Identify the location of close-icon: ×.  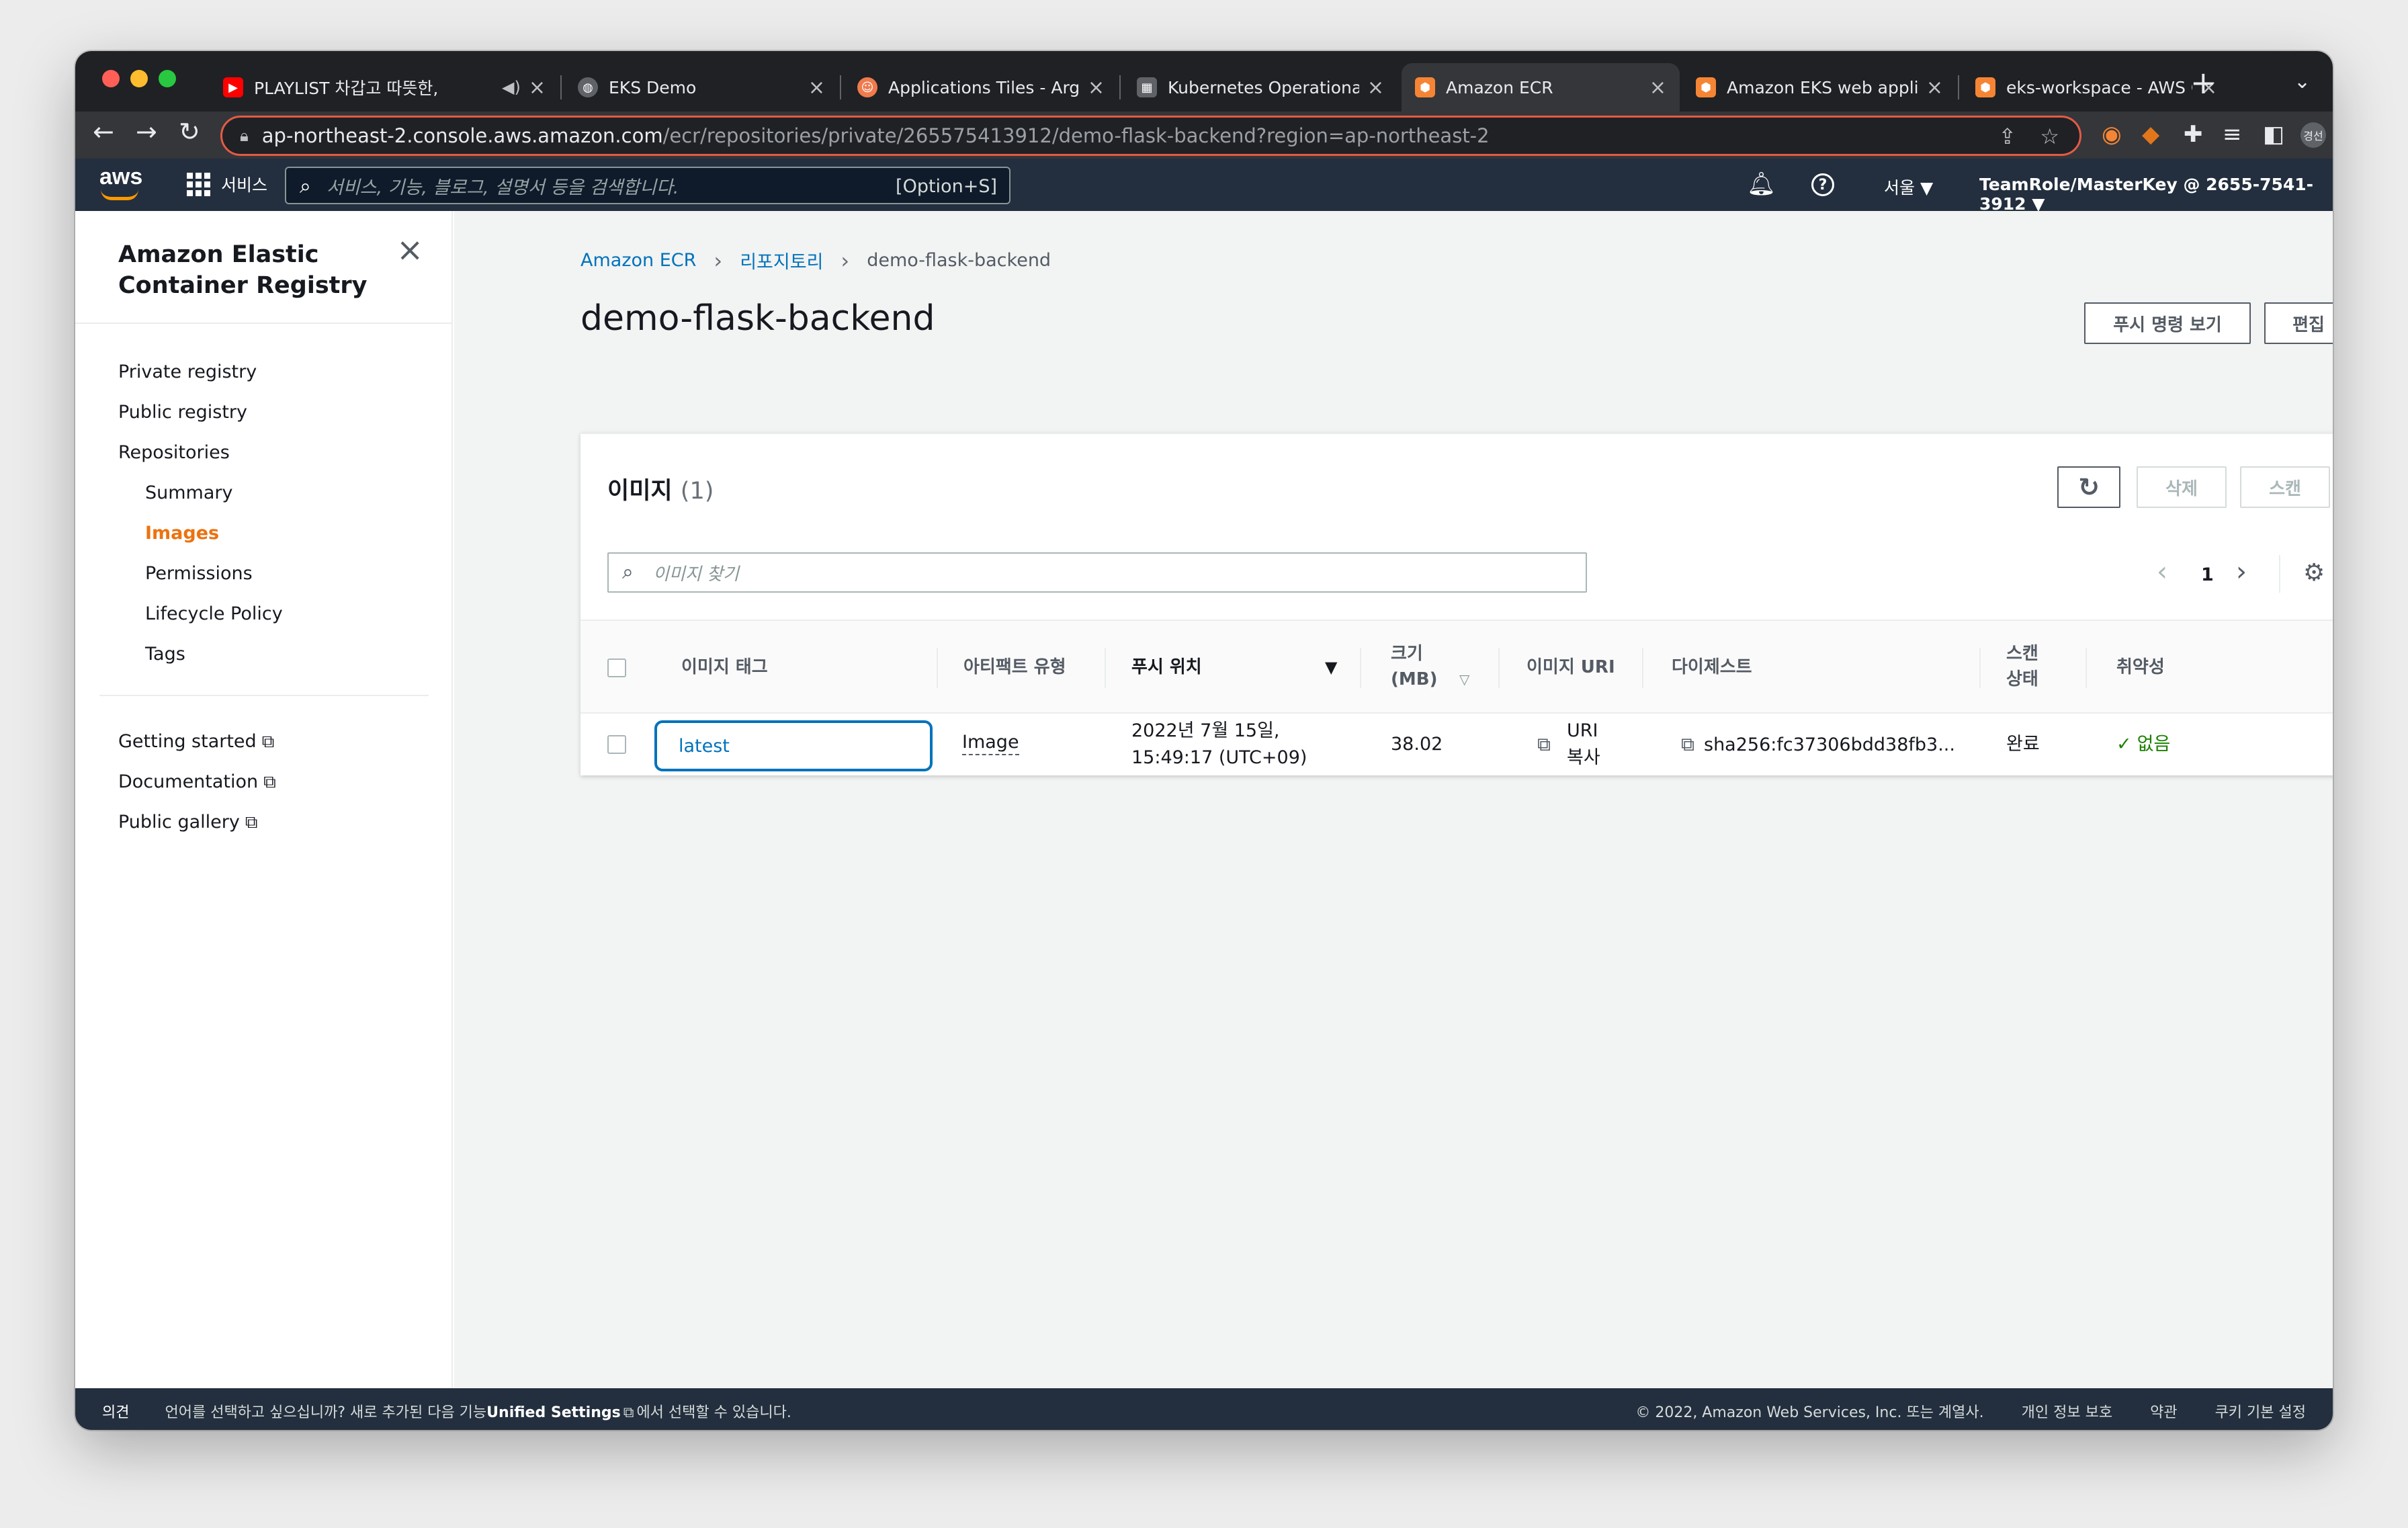
(409, 250).